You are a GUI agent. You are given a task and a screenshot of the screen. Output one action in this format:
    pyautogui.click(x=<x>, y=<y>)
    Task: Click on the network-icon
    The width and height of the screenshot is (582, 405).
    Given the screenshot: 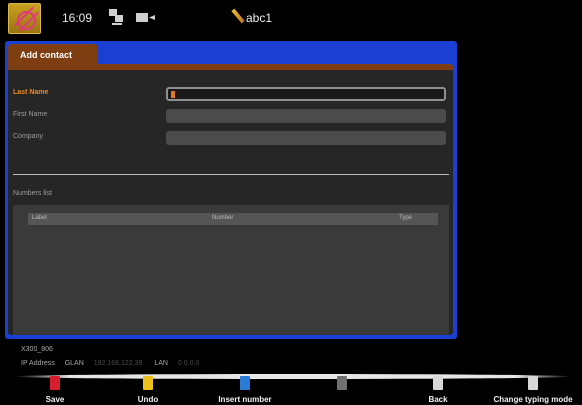 What is the action you would take?
    pyautogui.click(x=116, y=17)
    